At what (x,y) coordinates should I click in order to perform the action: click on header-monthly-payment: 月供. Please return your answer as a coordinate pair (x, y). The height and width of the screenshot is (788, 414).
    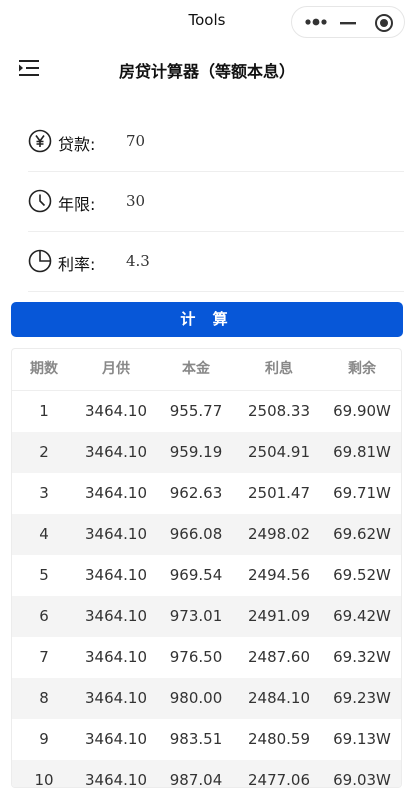
    Looking at the image, I should click on (116, 369).